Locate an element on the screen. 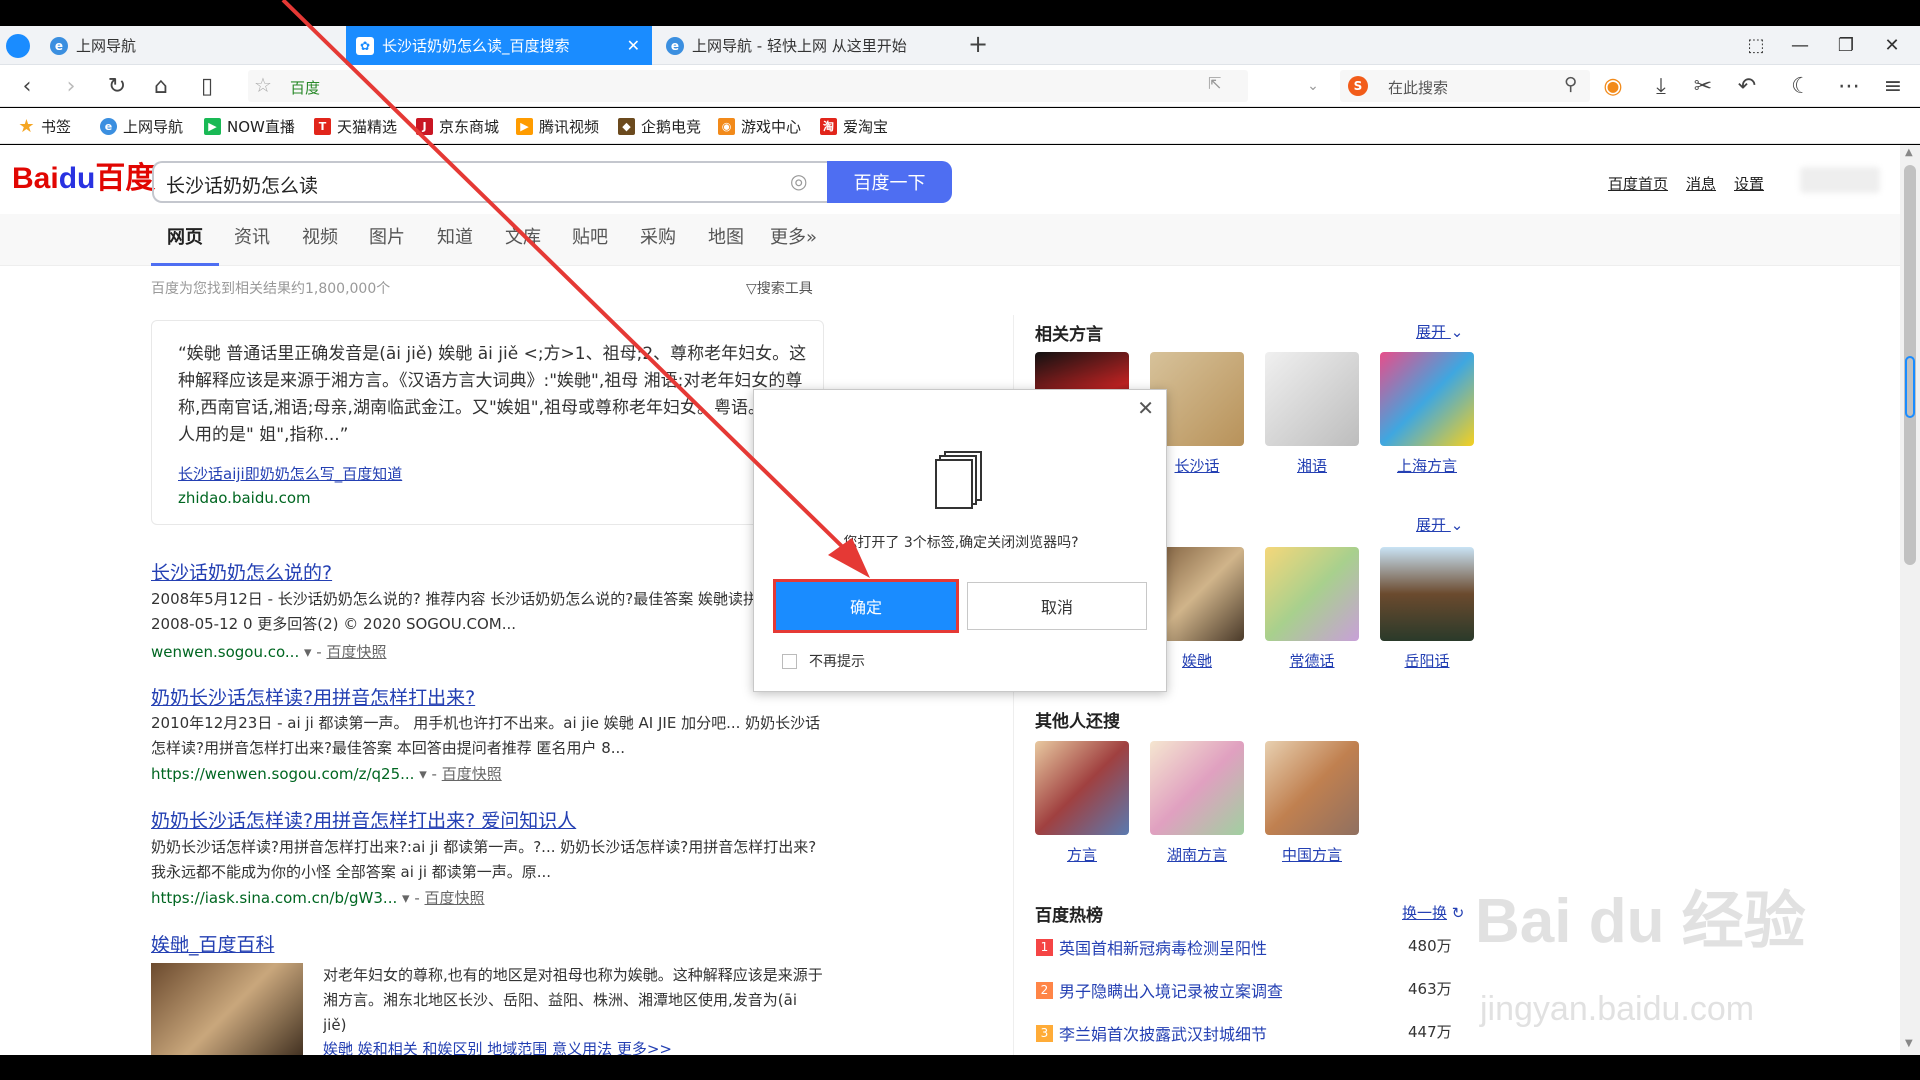 This screenshot has width=1920, height=1080. watermark-url: jingyan.baidu.com is located at coordinates (1617, 1009).